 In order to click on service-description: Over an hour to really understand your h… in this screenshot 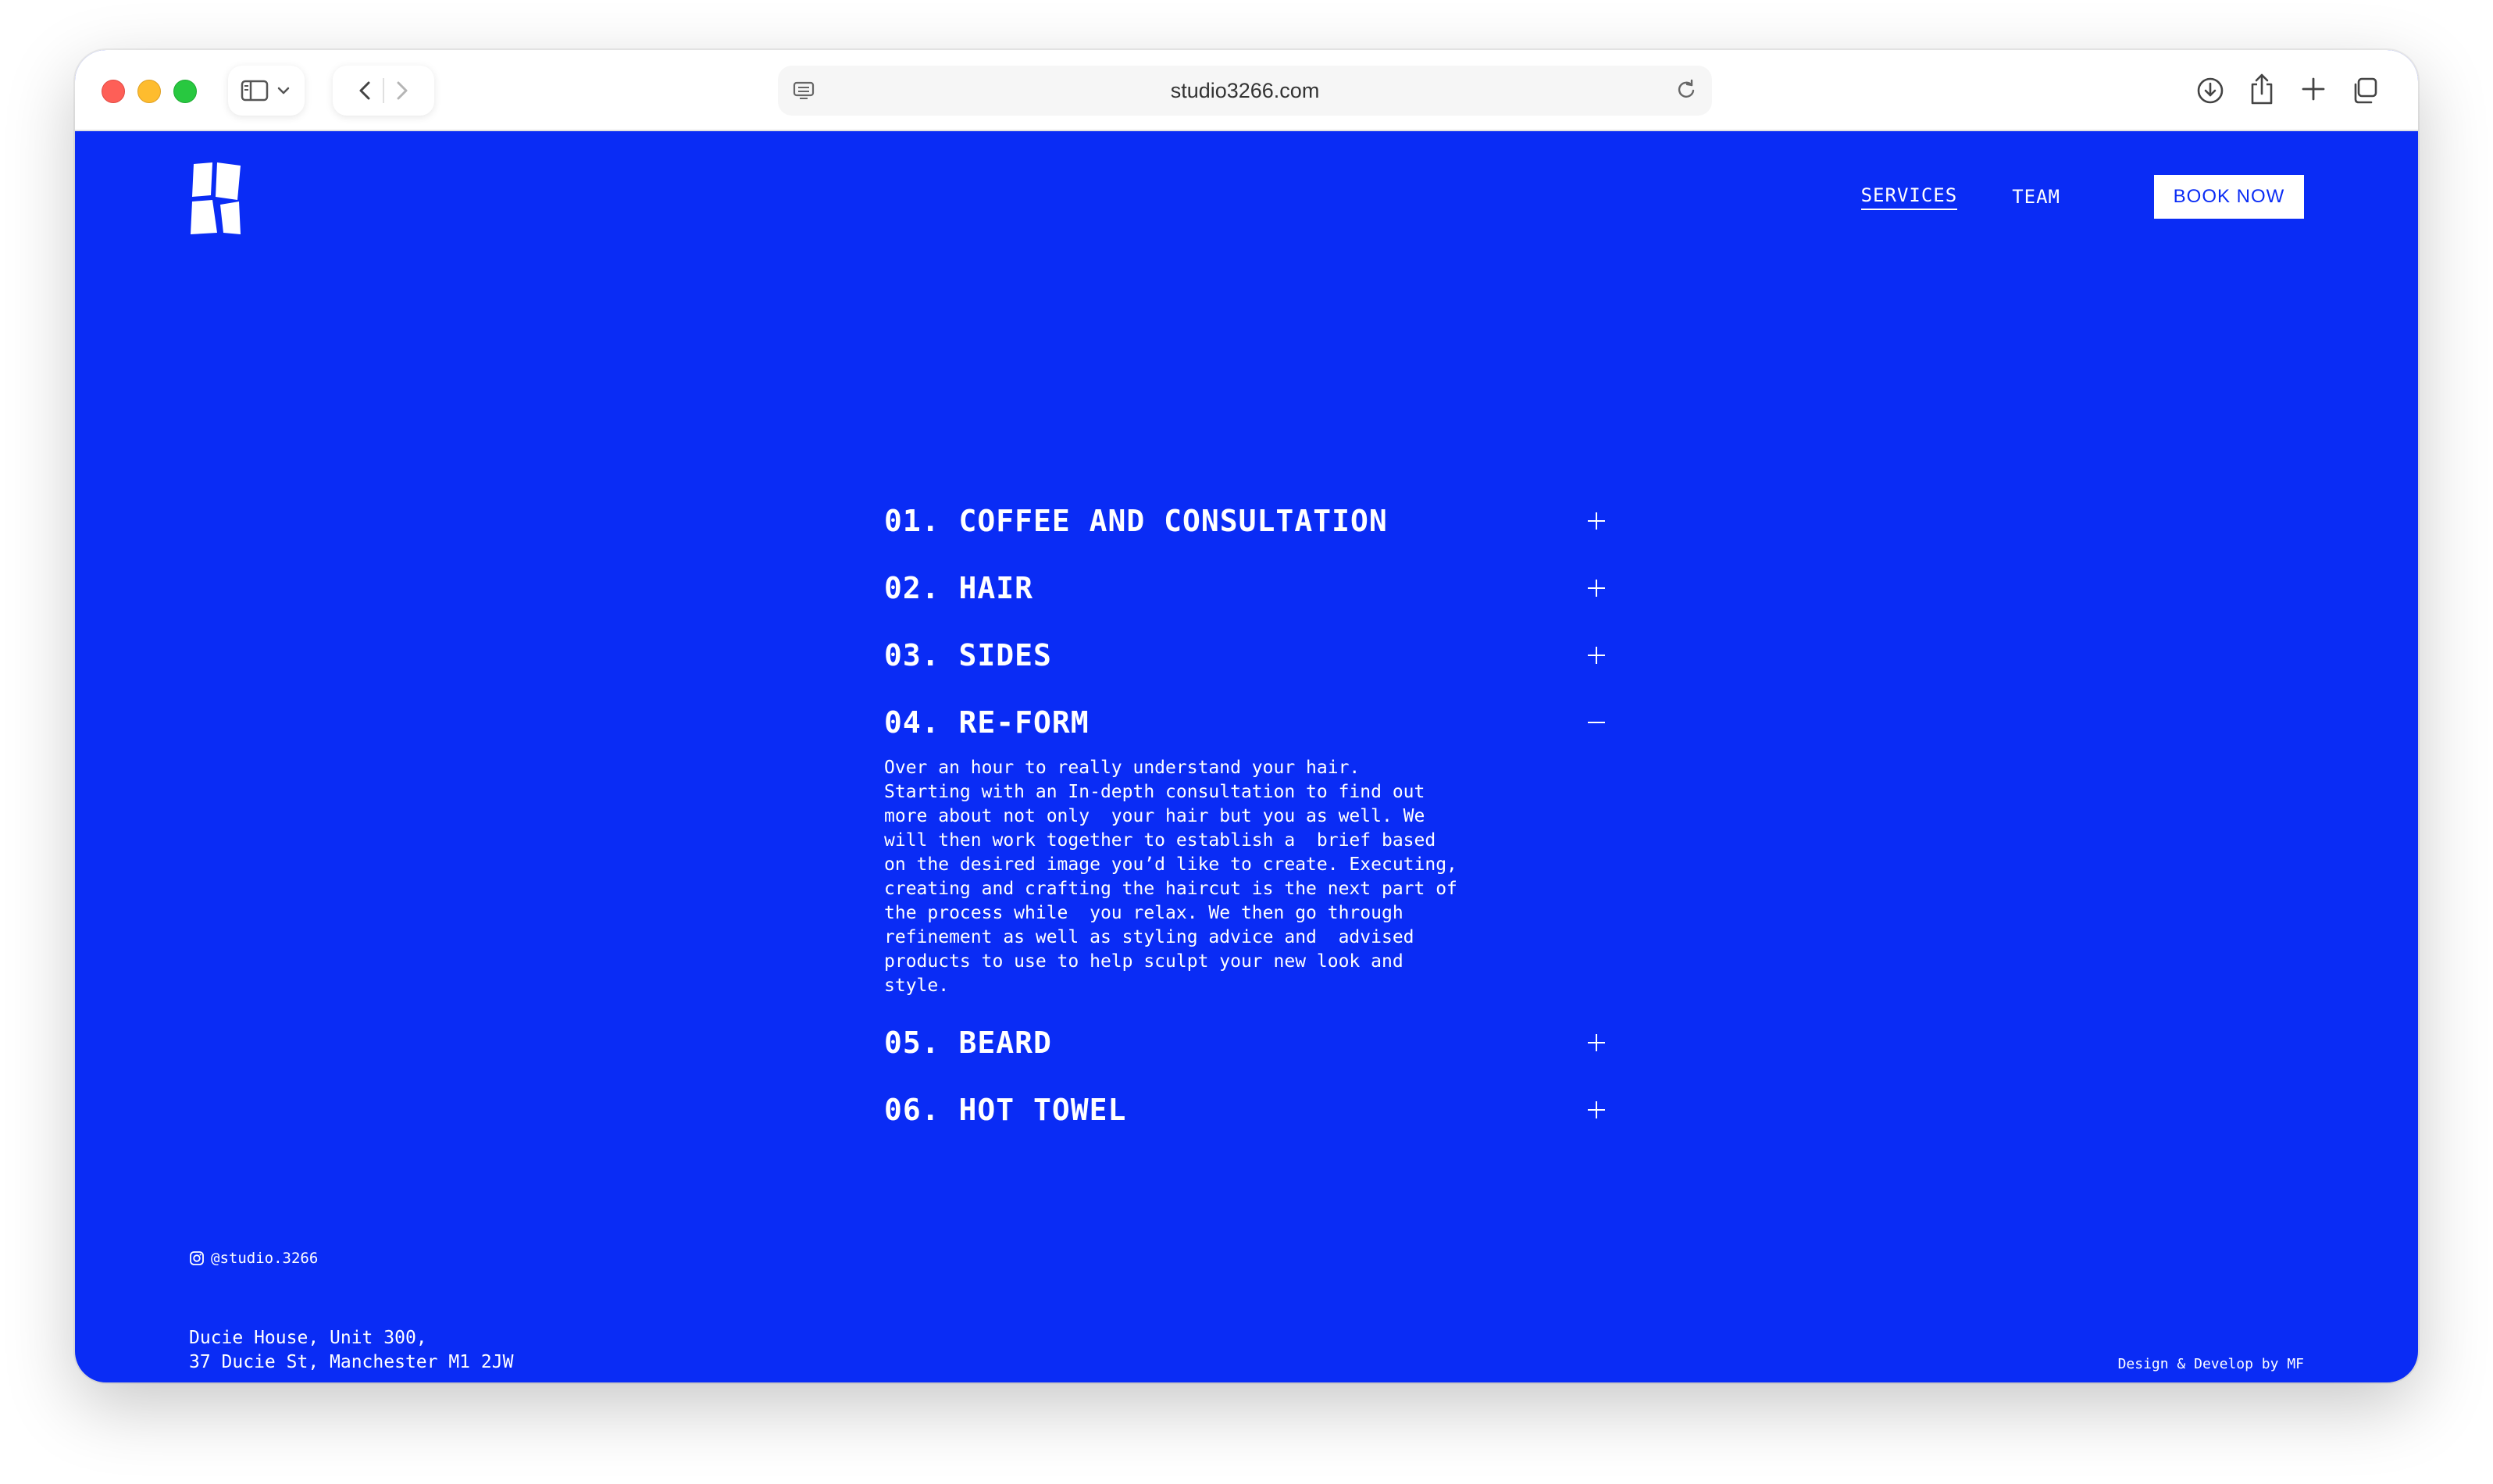, I will do `click(1170, 877)`.